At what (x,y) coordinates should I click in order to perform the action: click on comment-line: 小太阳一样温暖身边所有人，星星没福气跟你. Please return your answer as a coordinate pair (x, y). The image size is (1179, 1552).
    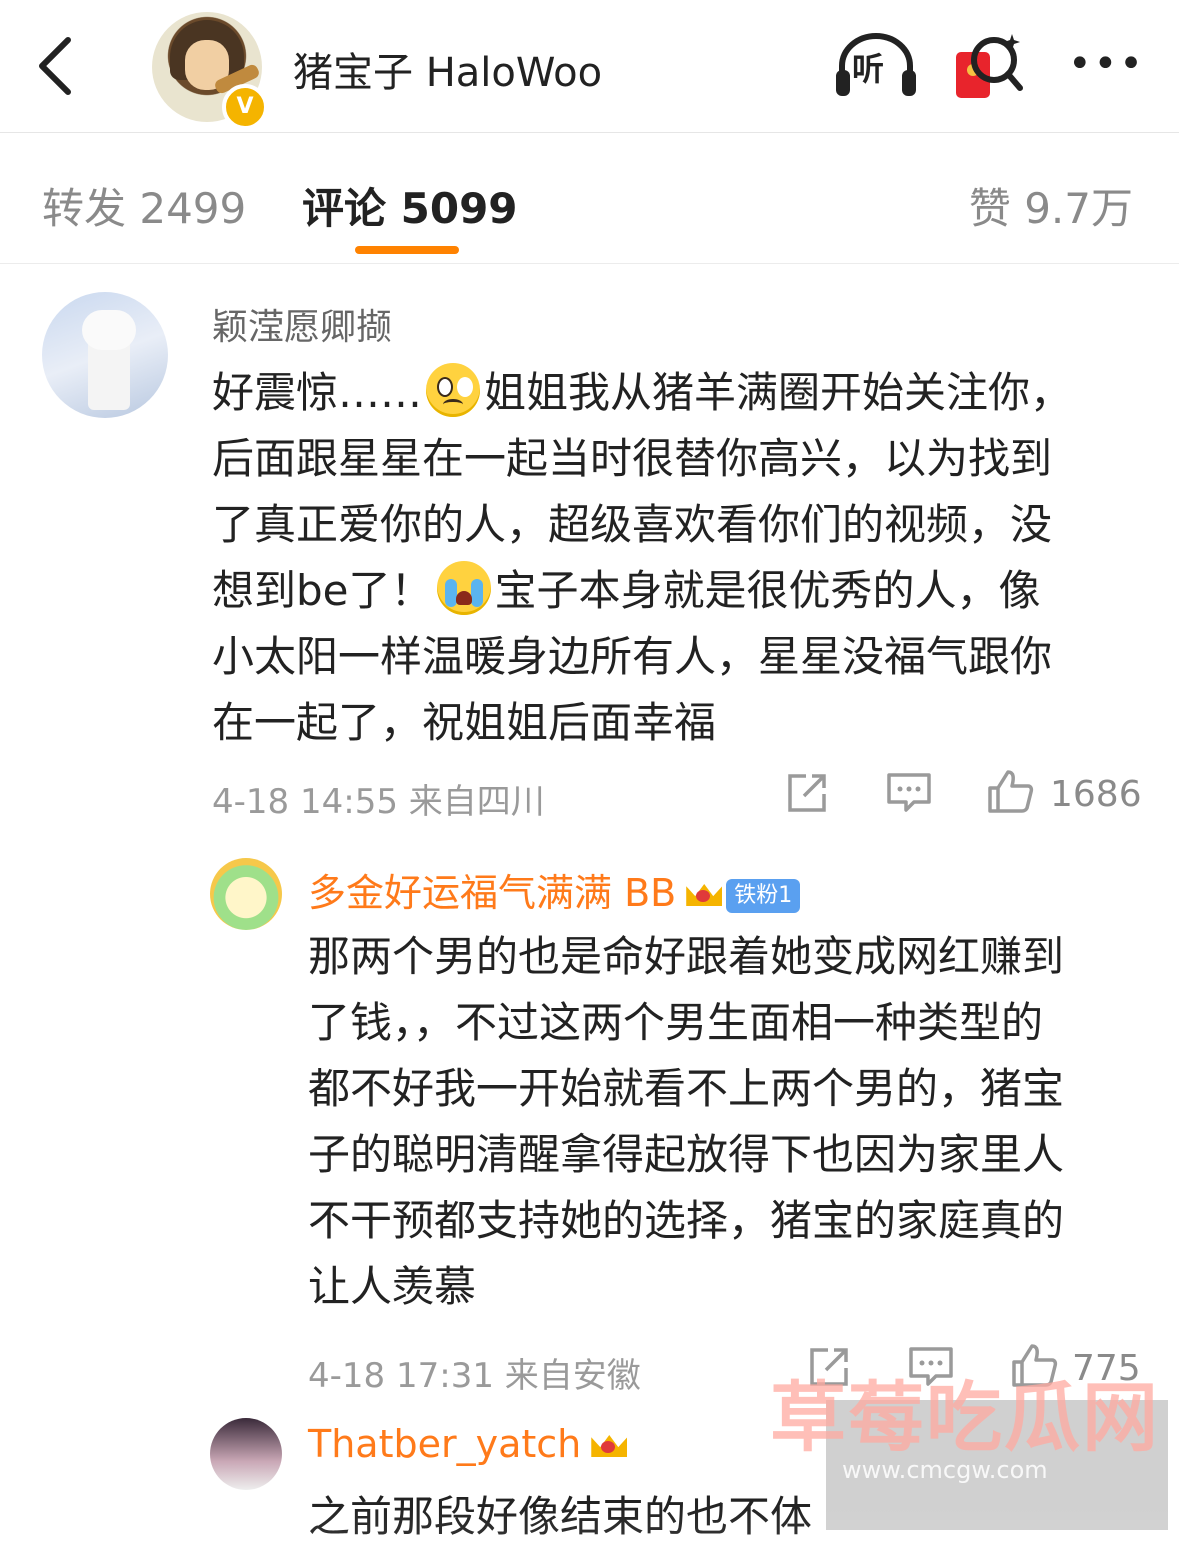
    Looking at the image, I should click on (632, 656).